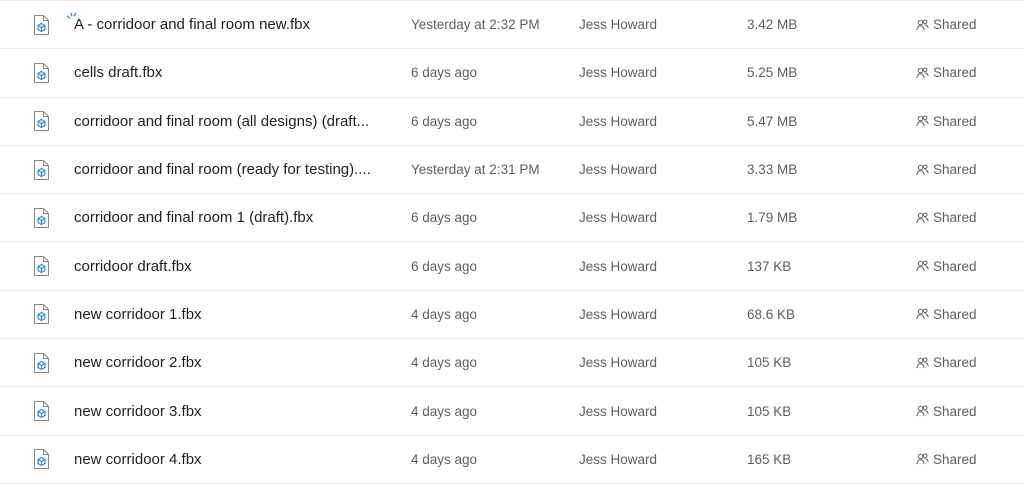  Describe the element at coordinates (233, 362) in the screenshot. I see `file-name-cell: new corridoor 2.fbx` at that location.